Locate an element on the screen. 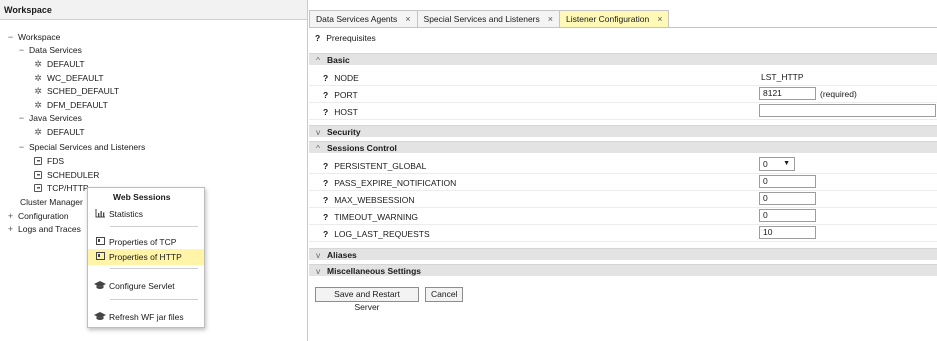  param-label: ? HOST is located at coordinates (340, 112).